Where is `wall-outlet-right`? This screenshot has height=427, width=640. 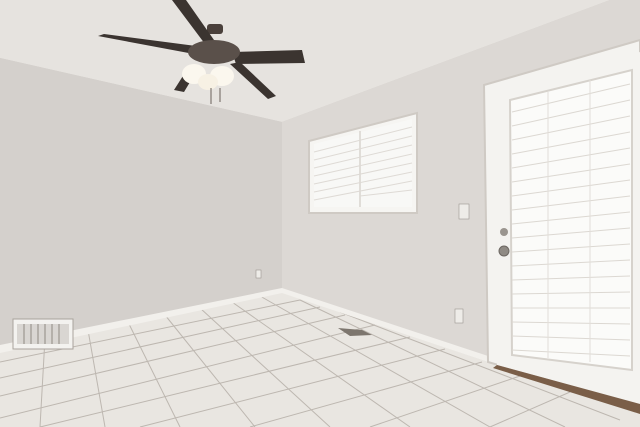
wall-outlet-right is located at coordinates (459, 316).